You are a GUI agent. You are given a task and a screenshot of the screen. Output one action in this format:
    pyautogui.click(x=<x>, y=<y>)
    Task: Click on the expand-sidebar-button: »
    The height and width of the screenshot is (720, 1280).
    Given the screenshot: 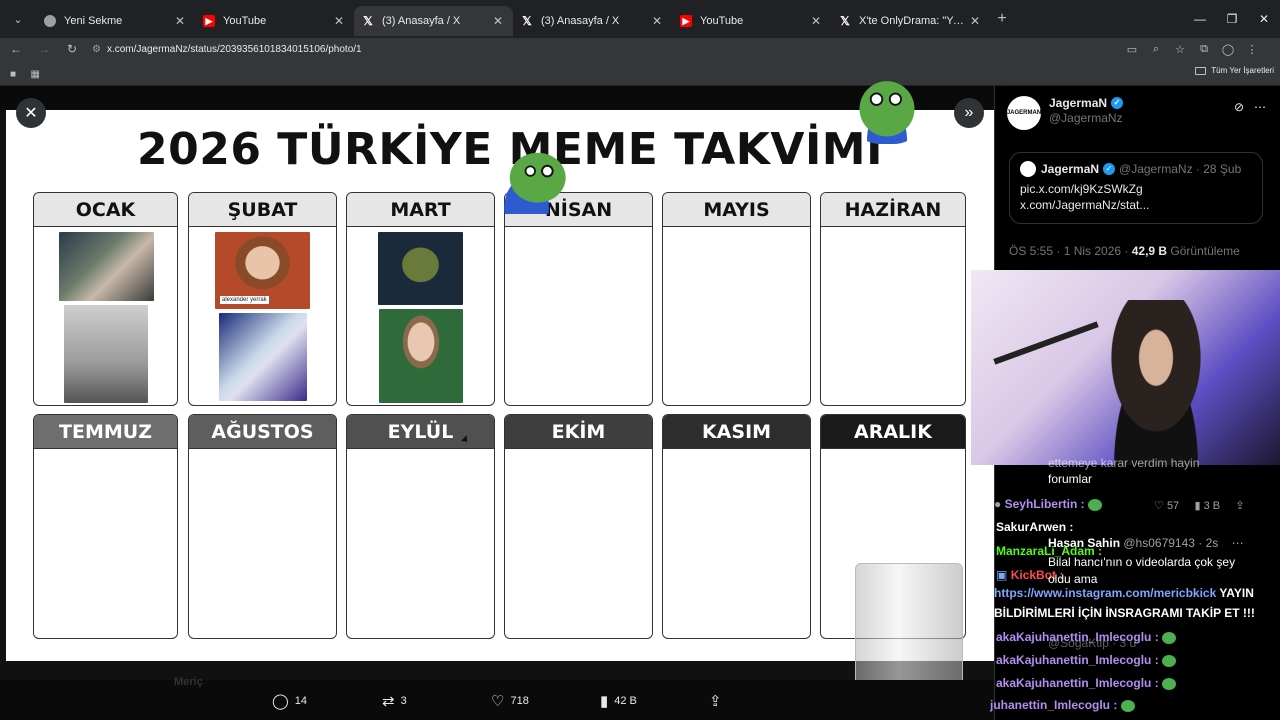 What is the action you would take?
    pyautogui.click(x=969, y=113)
    